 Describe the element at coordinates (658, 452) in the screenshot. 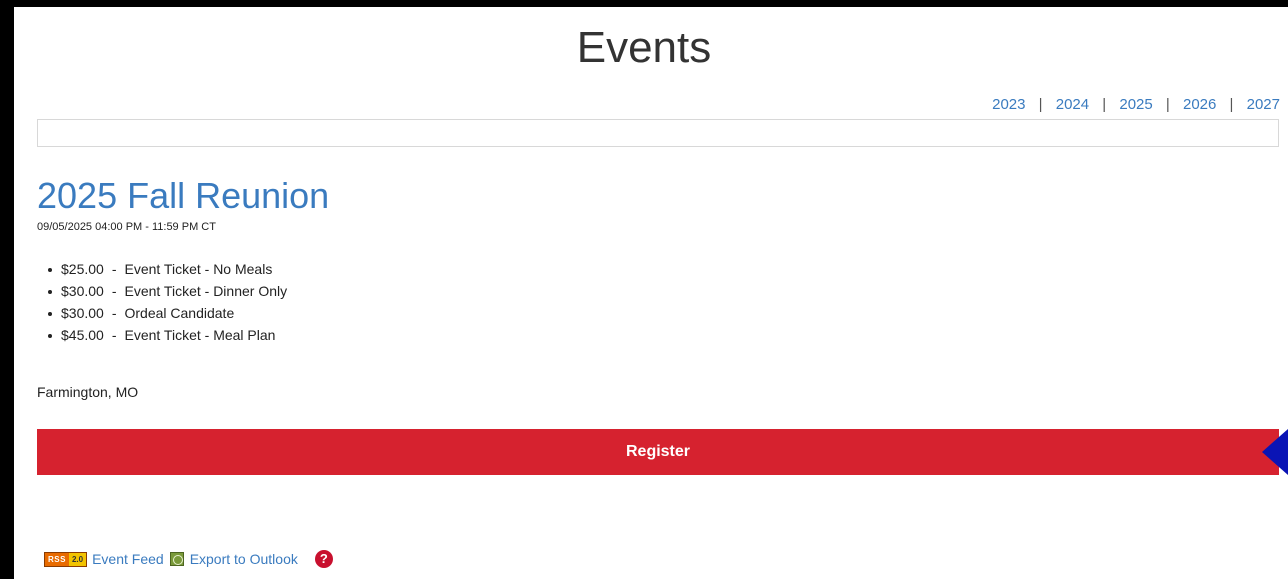

I see `register-button: Register` at that location.